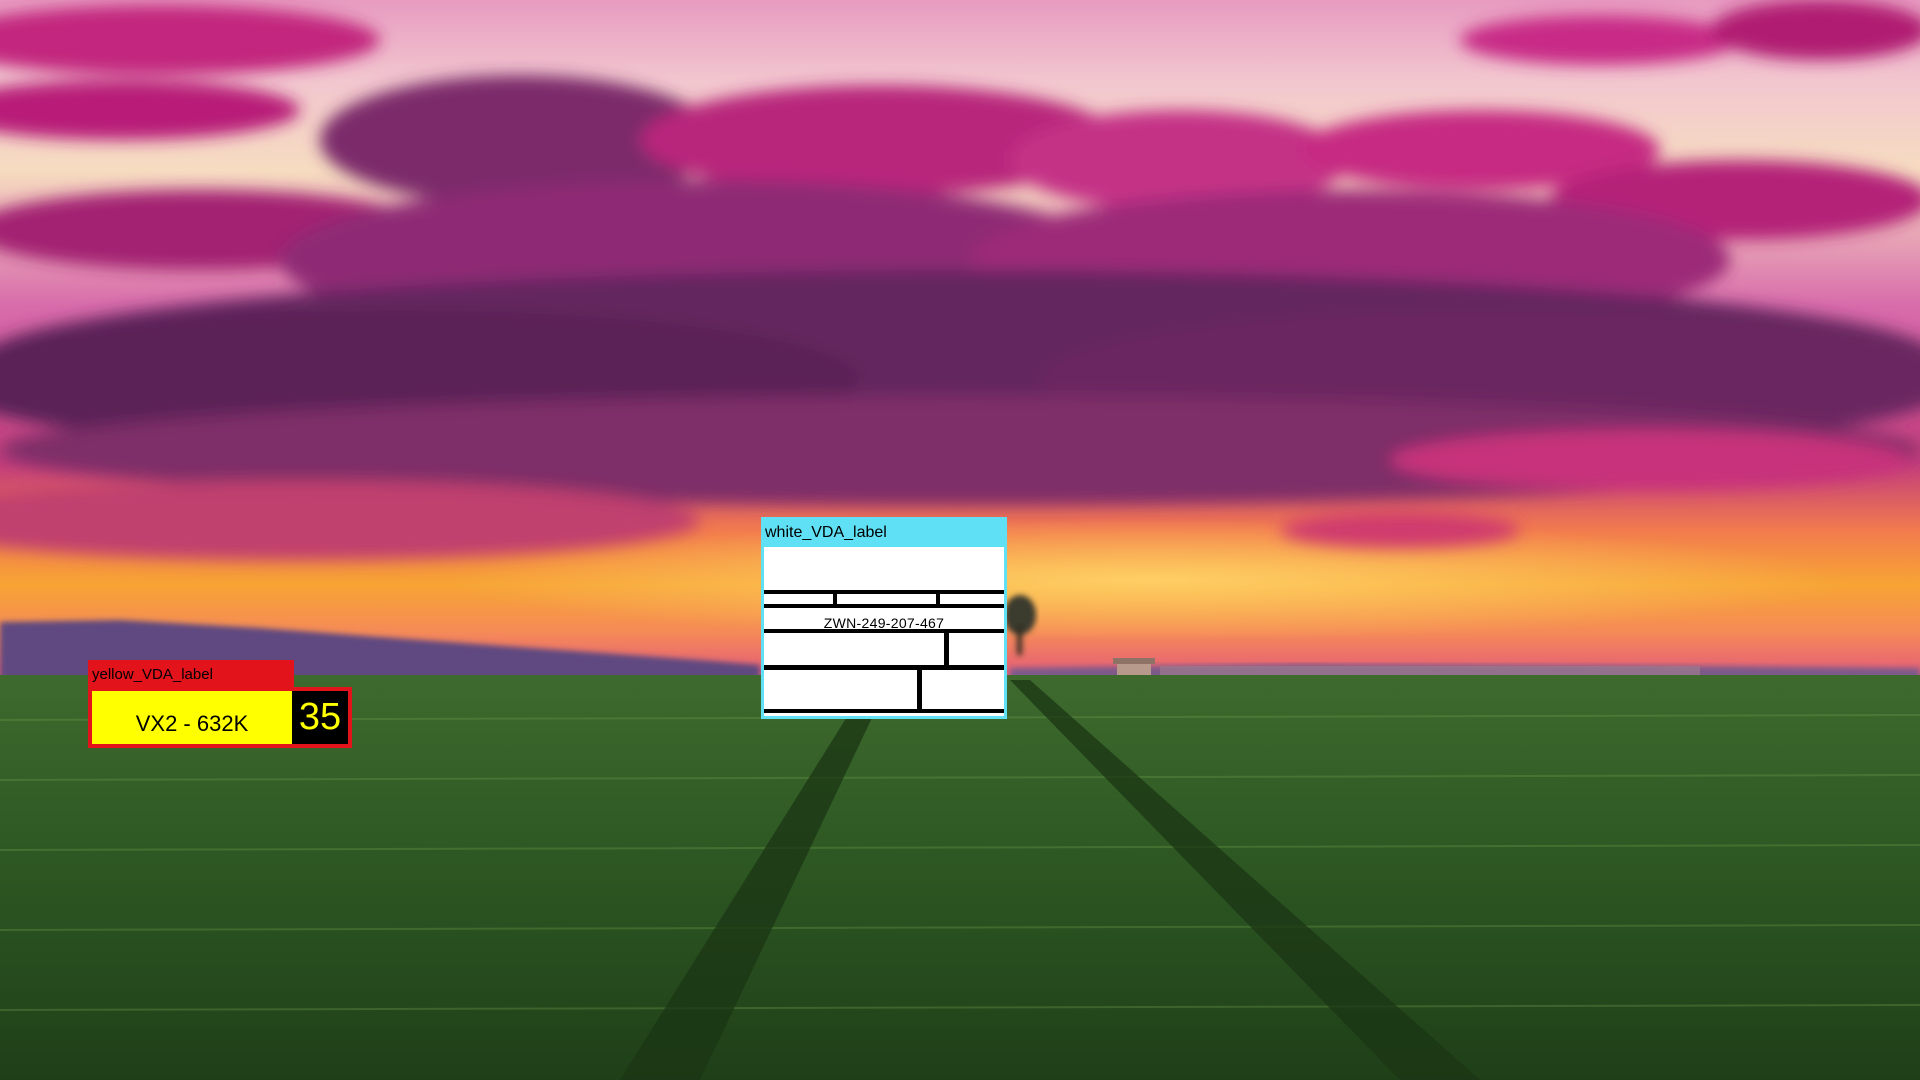  Describe the element at coordinates (884, 623) in the screenshot. I see `label-code-text: ZWN-249-207-467` at that location.